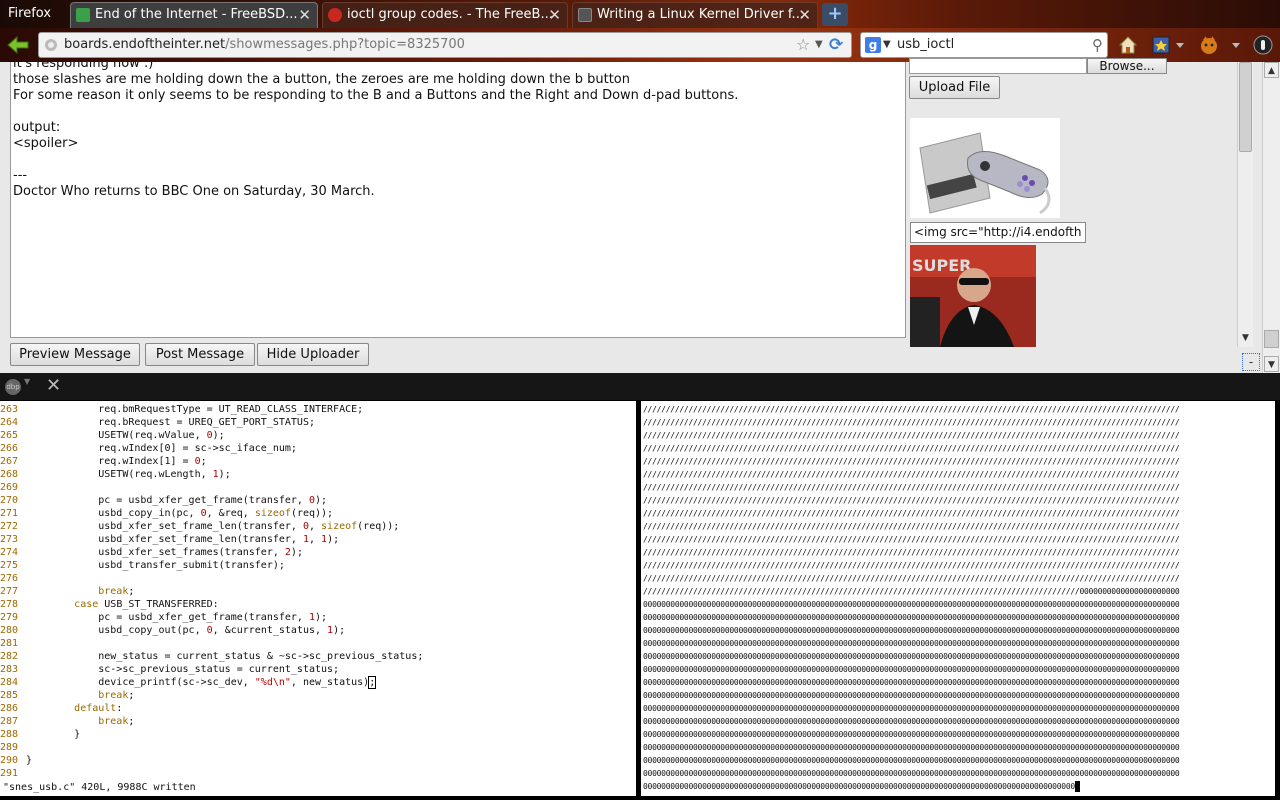 This screenshot has height=800, width=1280. Describe the element at coordinates (99, 787) in the screenshot. I see `vim-status-line: "snes_usb.c" 420L, 9988C written` at that location.